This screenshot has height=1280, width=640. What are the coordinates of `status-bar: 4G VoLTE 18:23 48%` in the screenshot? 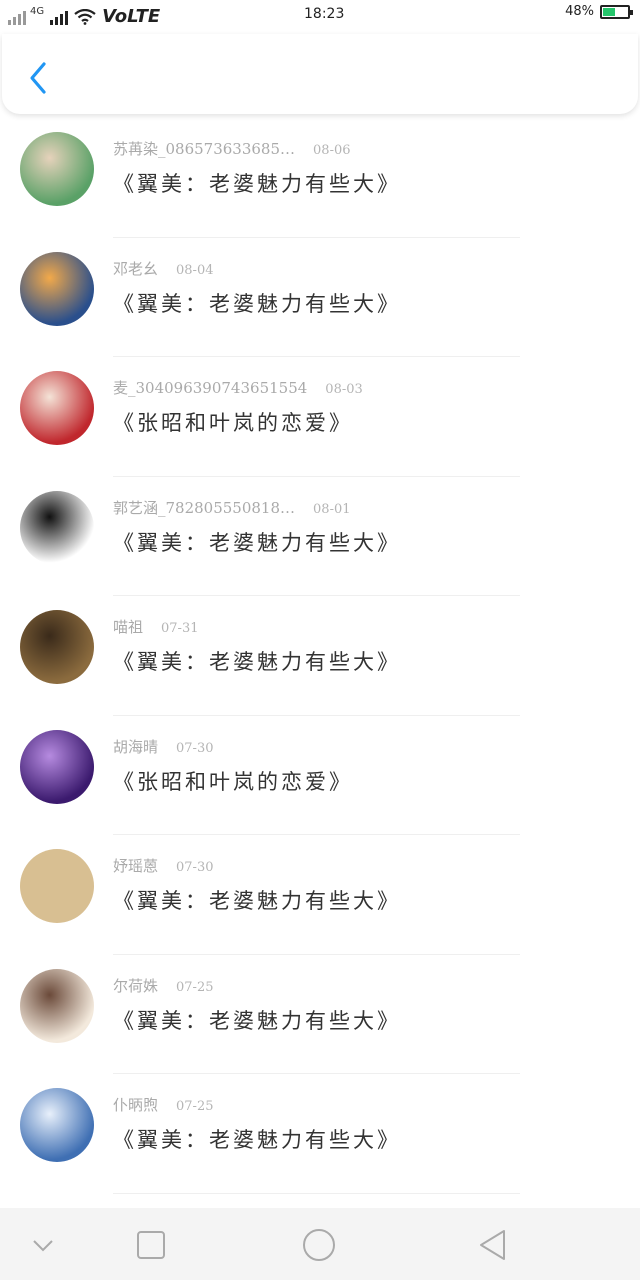 It's located at (320, 16).